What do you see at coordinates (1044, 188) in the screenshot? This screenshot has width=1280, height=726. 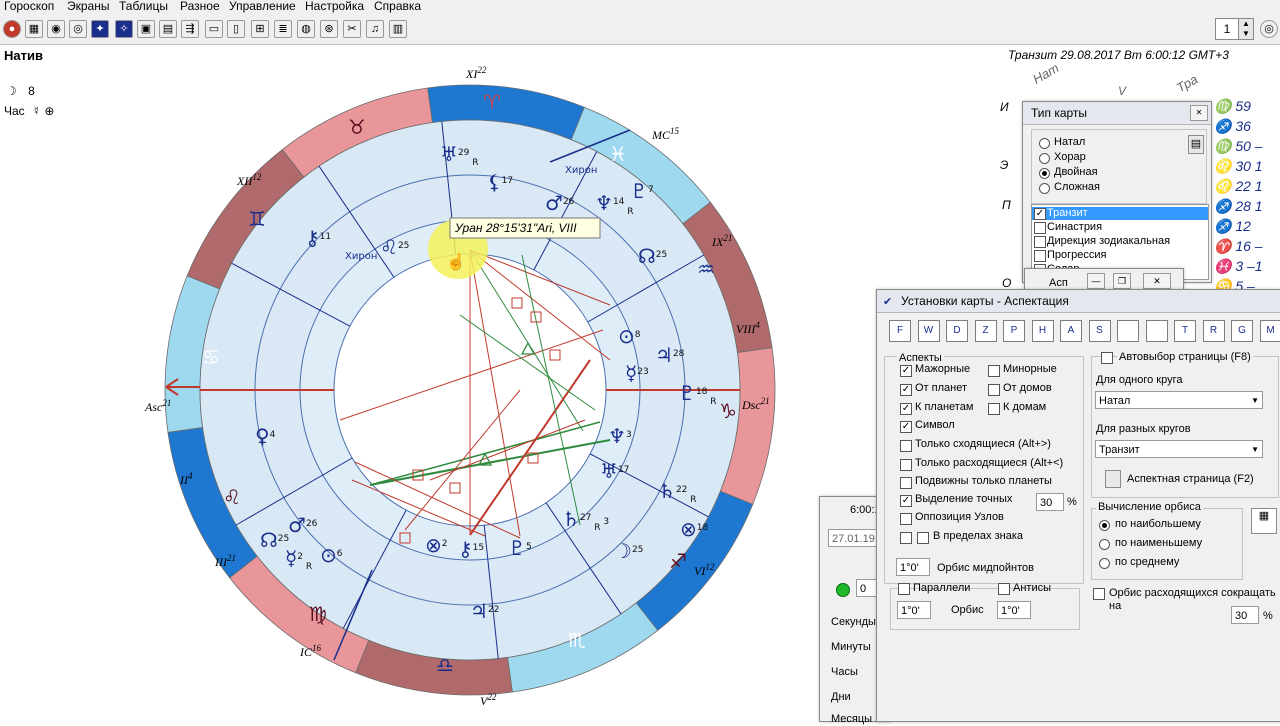 I see `radio-complex` at bounding box center [1044, 188].